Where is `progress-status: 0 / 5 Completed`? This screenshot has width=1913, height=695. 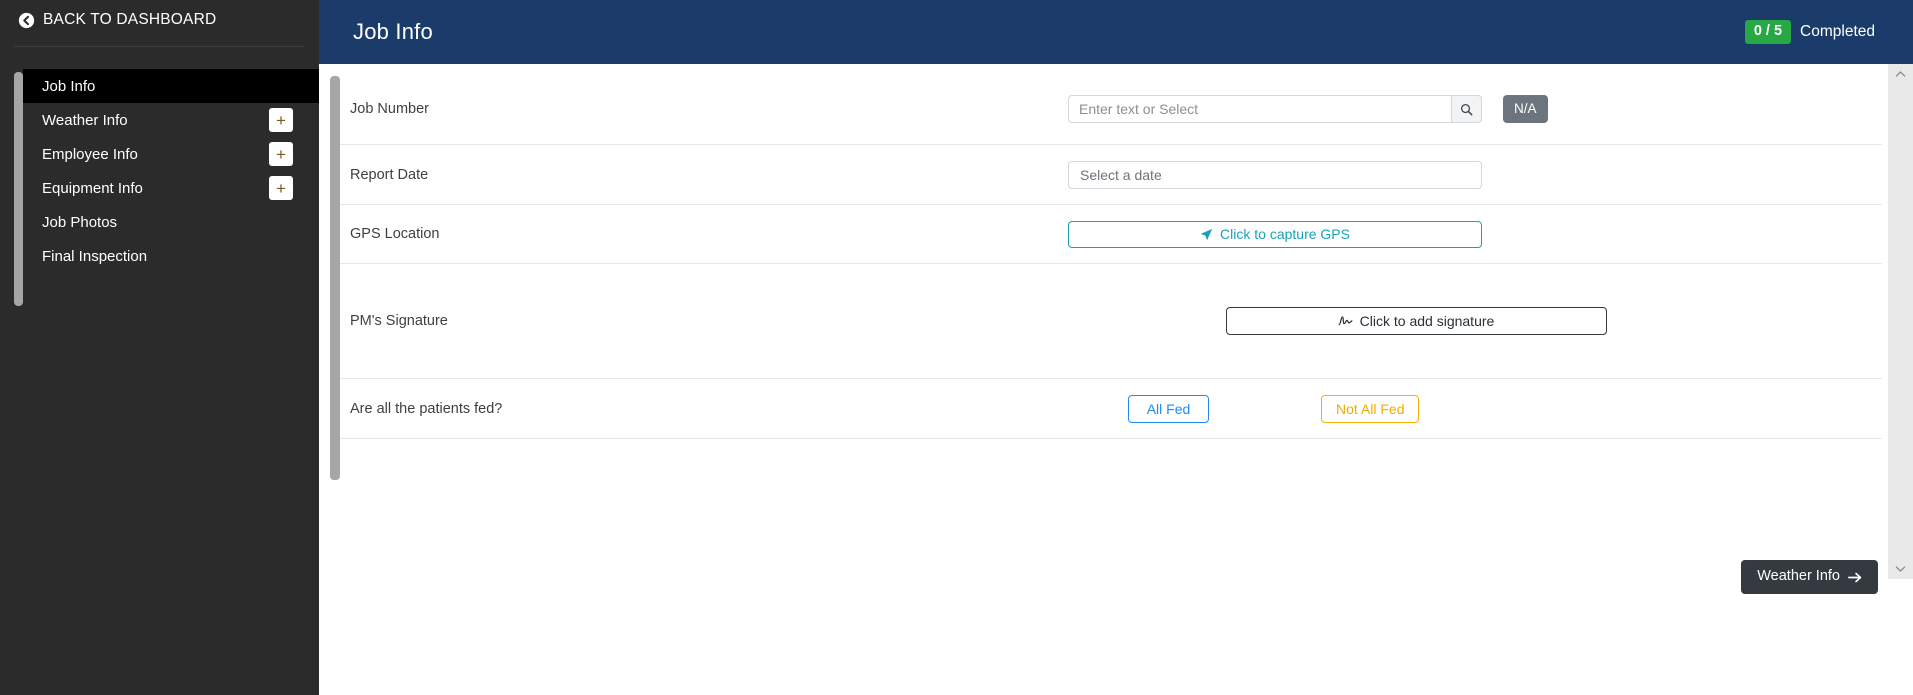 progress-status: 0 / 5 Completed is located at coordinates (1809, 32).